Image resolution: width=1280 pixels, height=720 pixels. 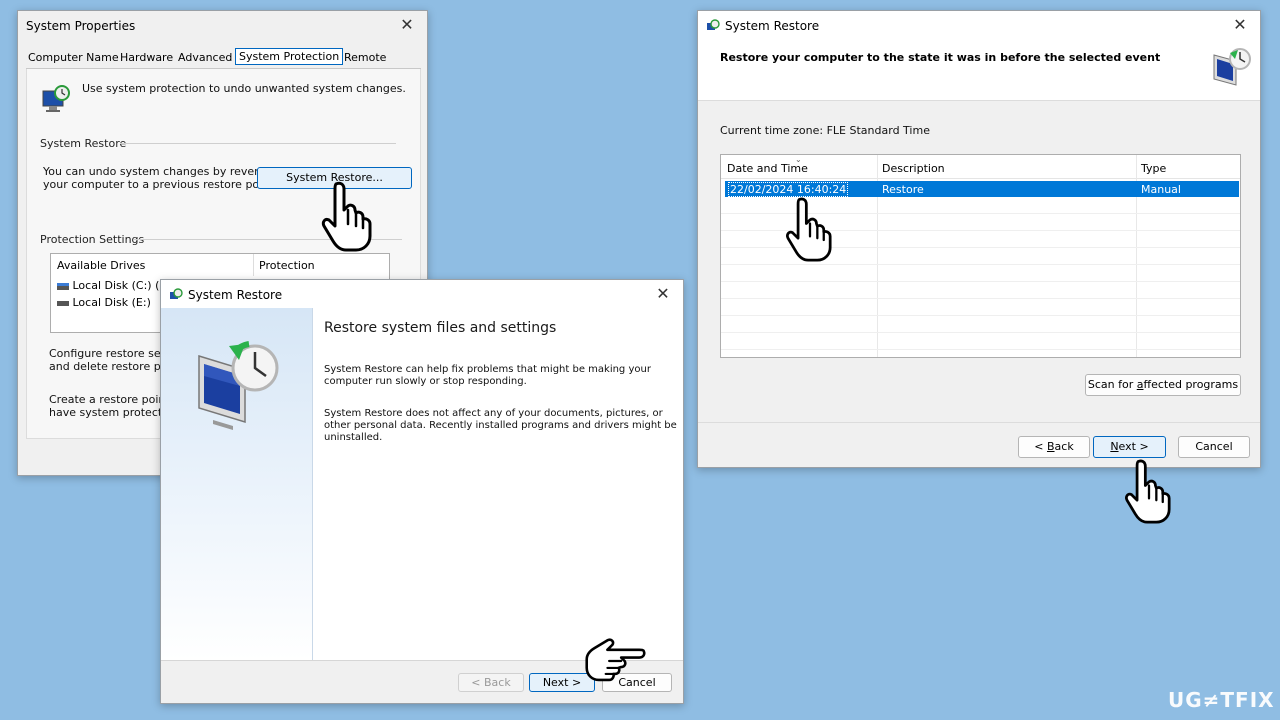 I want to click on group-divider, so click(x=258, y=143).